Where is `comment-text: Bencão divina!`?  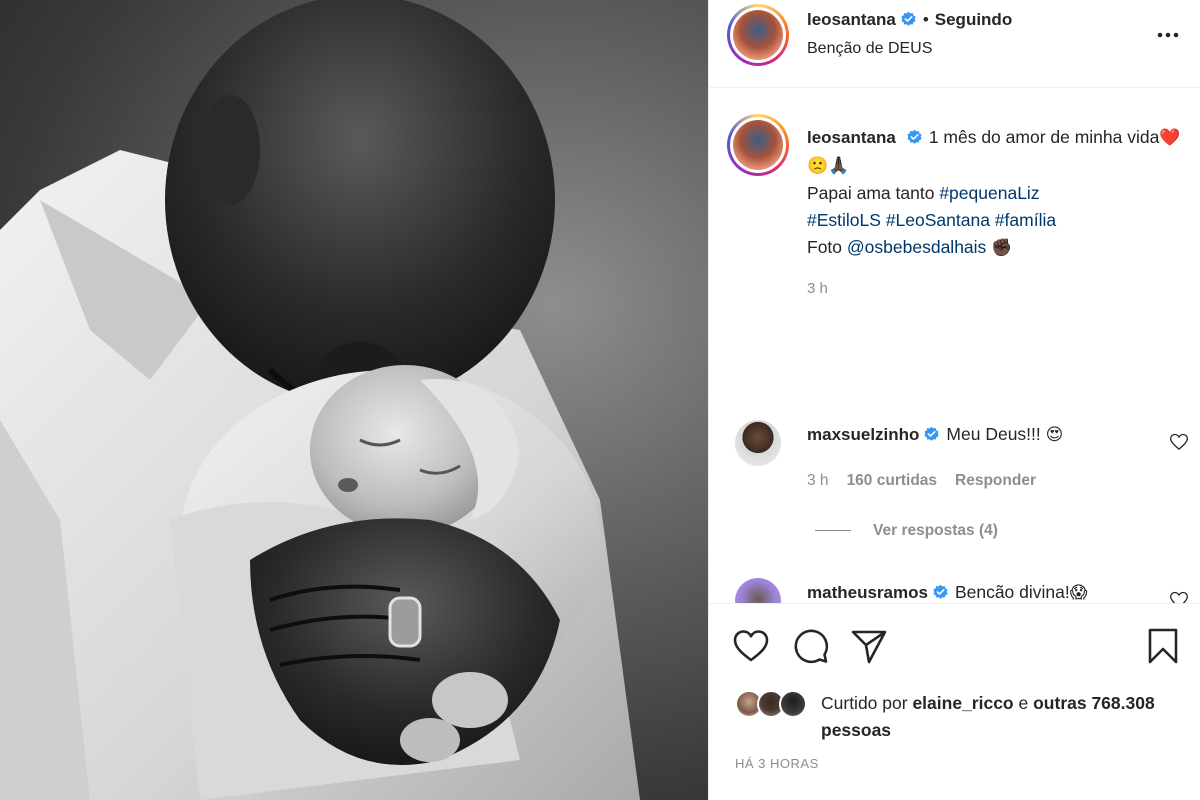
comment-text: Bencão divina! is located at coordinates (1012, 592).